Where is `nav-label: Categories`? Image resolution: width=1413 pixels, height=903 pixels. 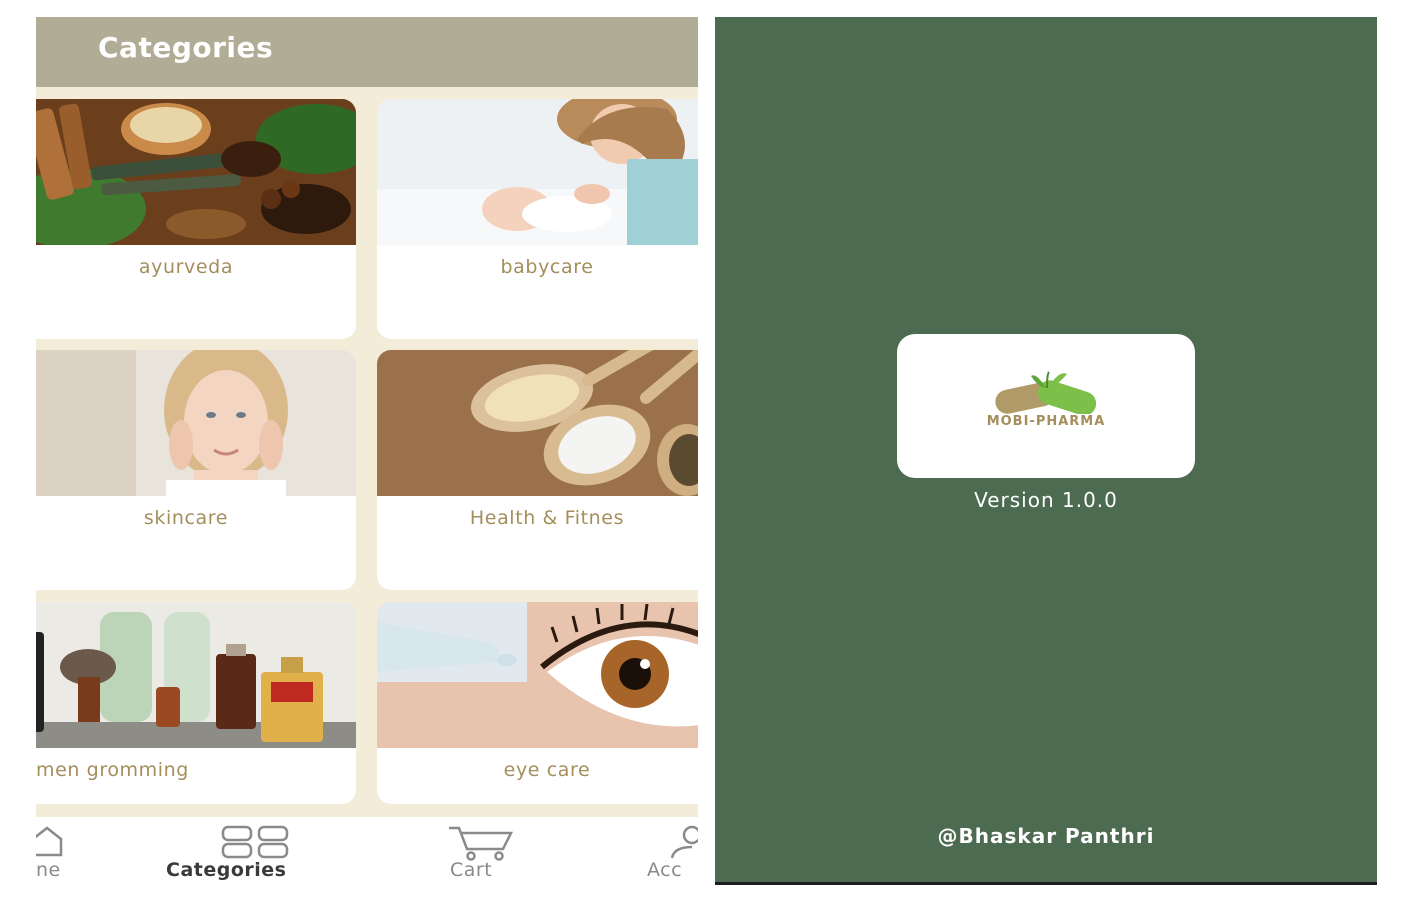
nav-label: Categories is located at coordinates (226, 870).